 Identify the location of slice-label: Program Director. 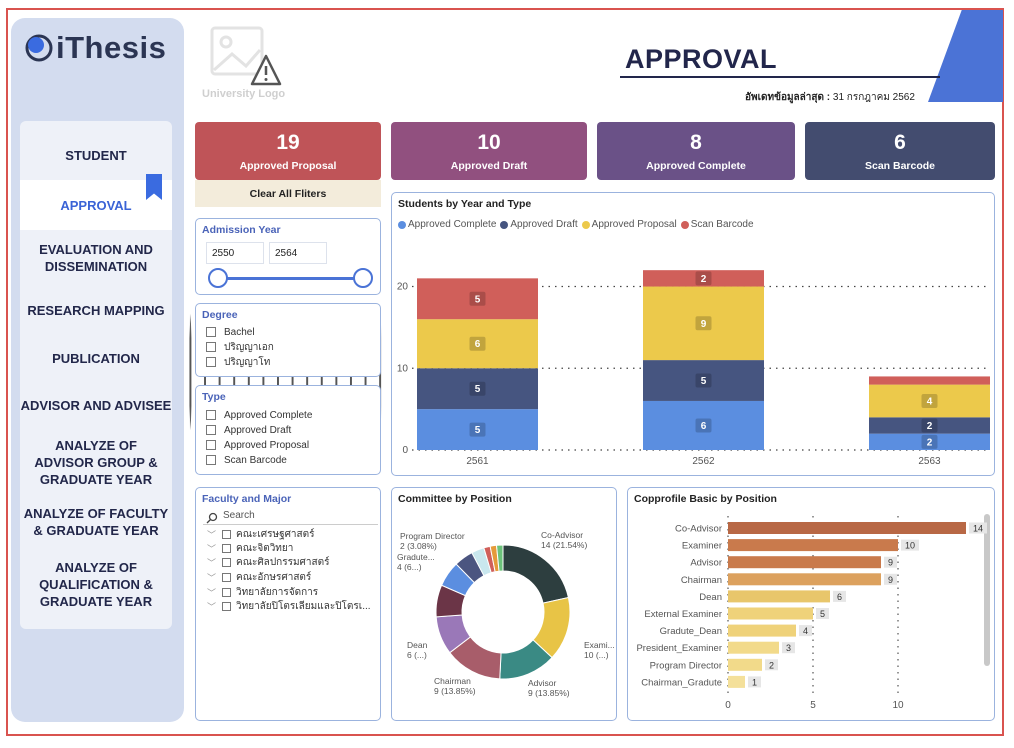
(432, 536).